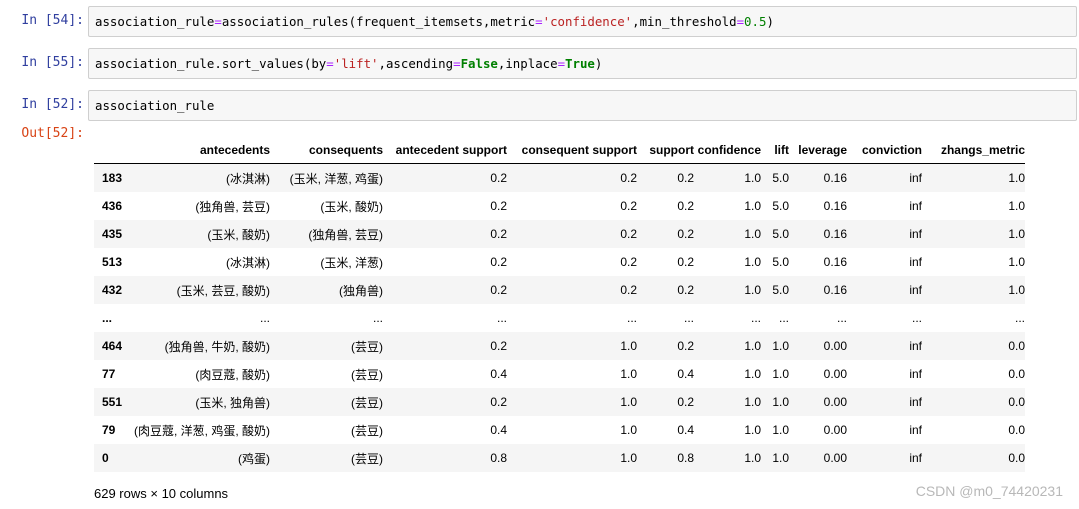 This screenshot has width=1079, height=509. I want to click on output-prompt: Out[52]:, so click(52, 133).